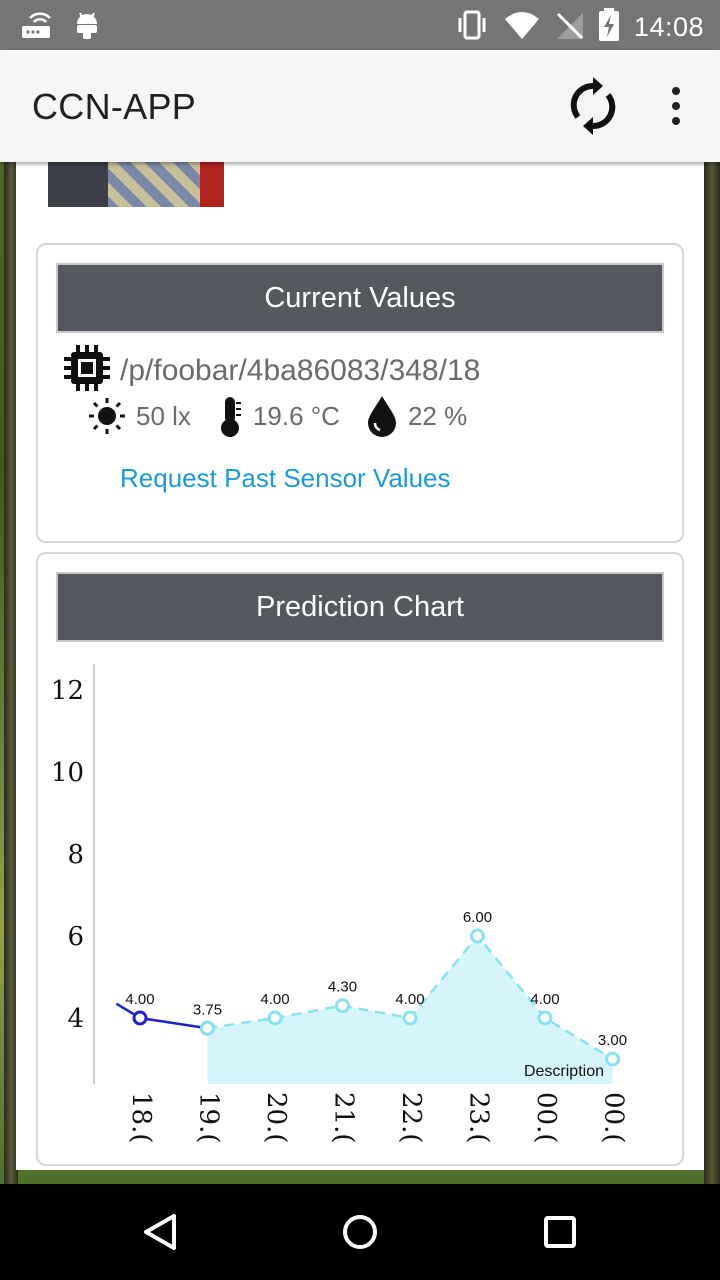  Describe the element at coordinates (230, 417) in the screenshot. I see `thermometer-icon` at that location.